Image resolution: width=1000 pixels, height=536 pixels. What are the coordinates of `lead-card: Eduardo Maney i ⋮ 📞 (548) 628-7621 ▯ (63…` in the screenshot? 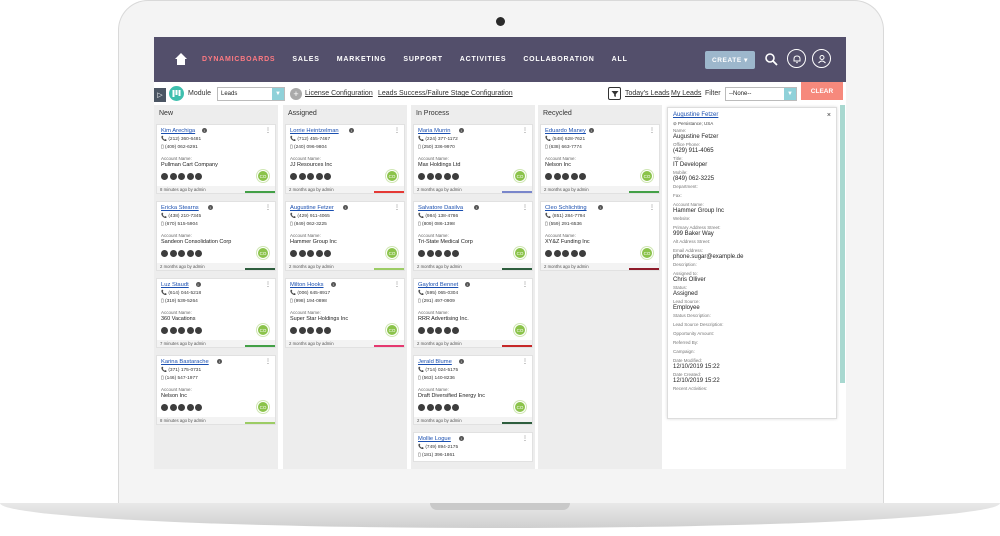 It's located at (600, 159).